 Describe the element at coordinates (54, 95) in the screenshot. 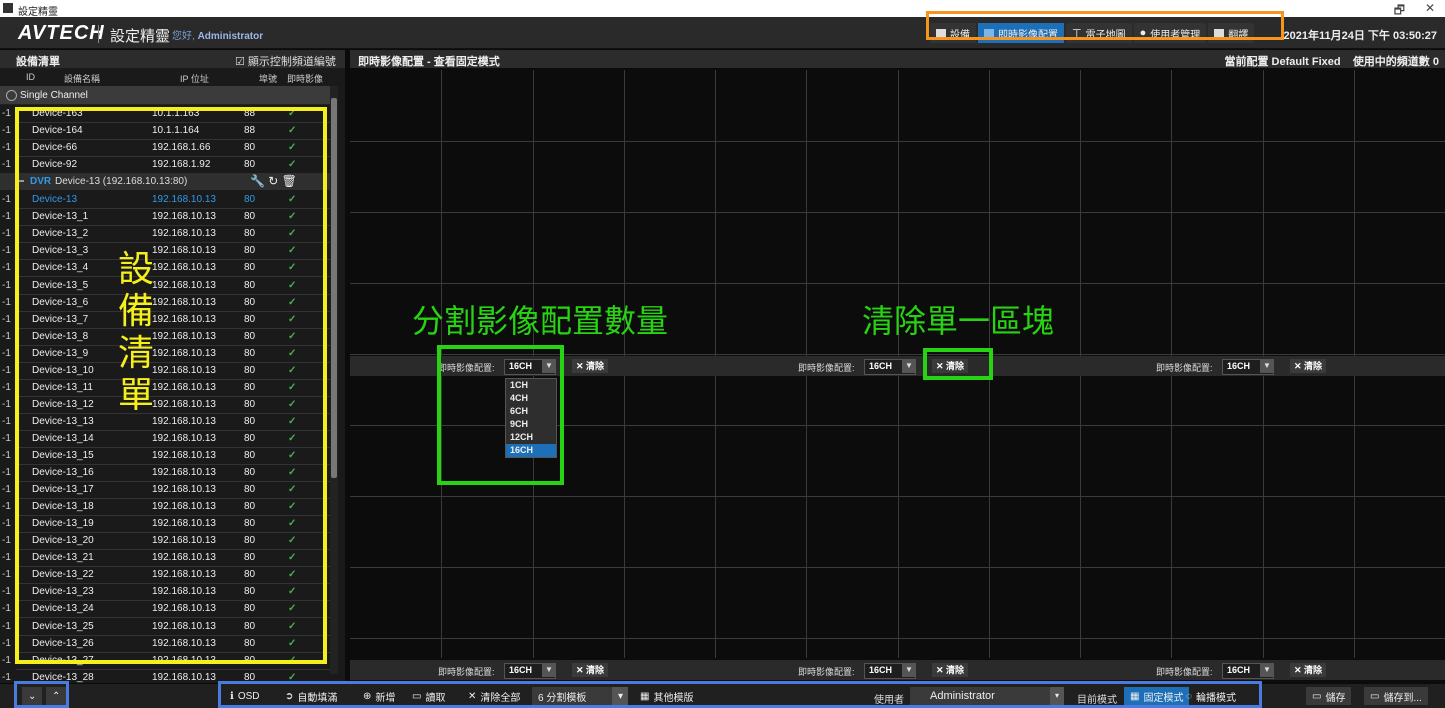

I see `group-label: Single Channel` at that location.